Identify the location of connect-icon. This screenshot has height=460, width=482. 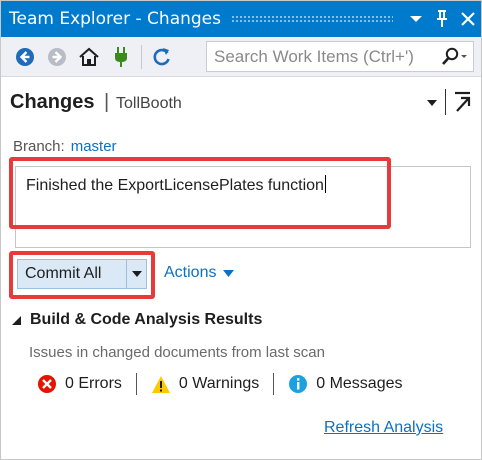
(121, 56).